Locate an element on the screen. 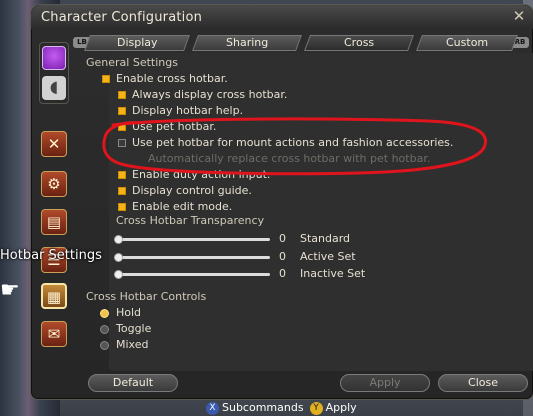 This screenshot has height=416, width=533. y-button-icon: Y is located at coordinates (316, 408).